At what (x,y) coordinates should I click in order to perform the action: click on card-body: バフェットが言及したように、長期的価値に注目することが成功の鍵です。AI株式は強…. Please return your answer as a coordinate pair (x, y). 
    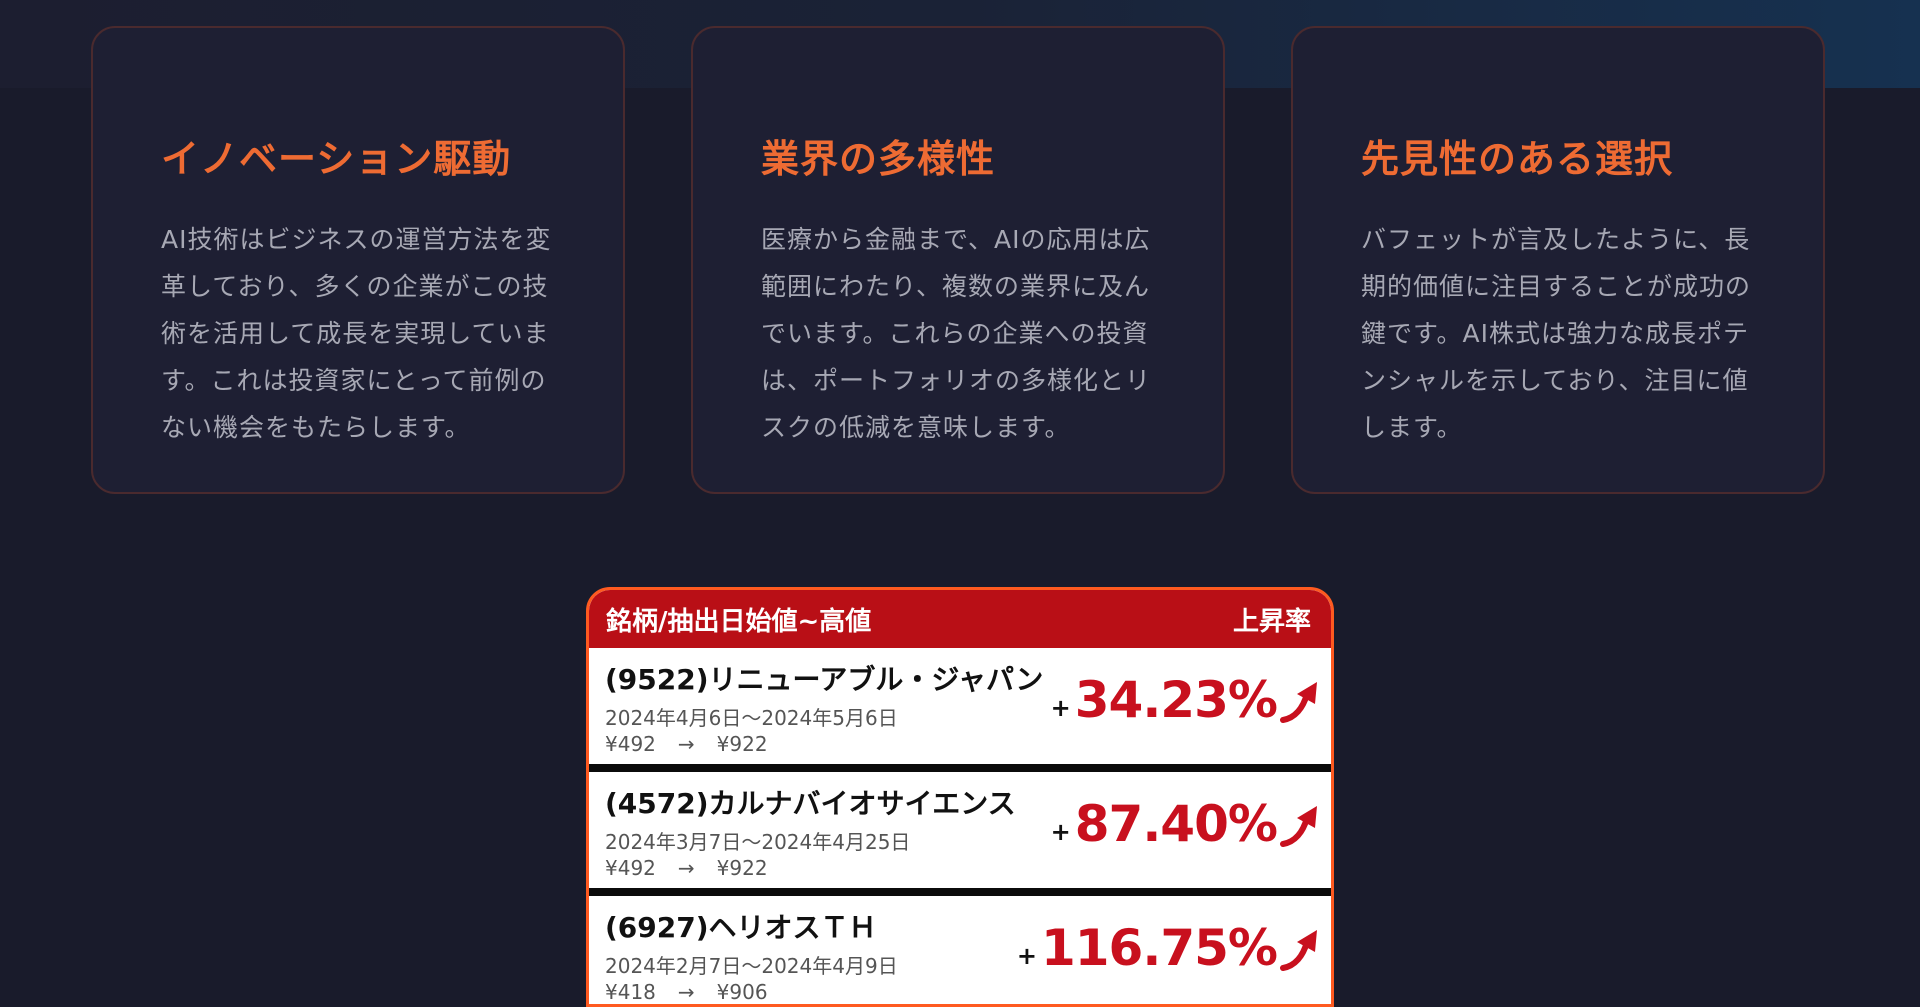
    Looking at the image, I should click on (1556, 333).